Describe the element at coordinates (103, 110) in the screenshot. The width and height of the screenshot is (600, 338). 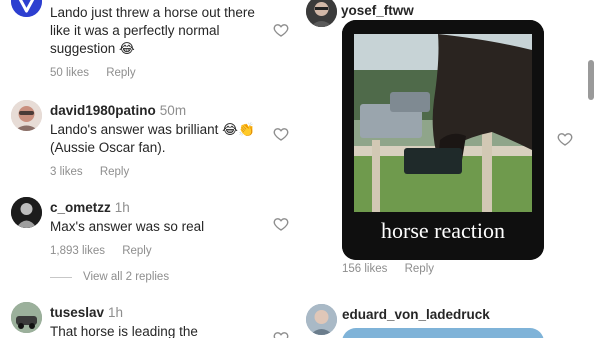
I see `comment-username: david1980patino` at that location.